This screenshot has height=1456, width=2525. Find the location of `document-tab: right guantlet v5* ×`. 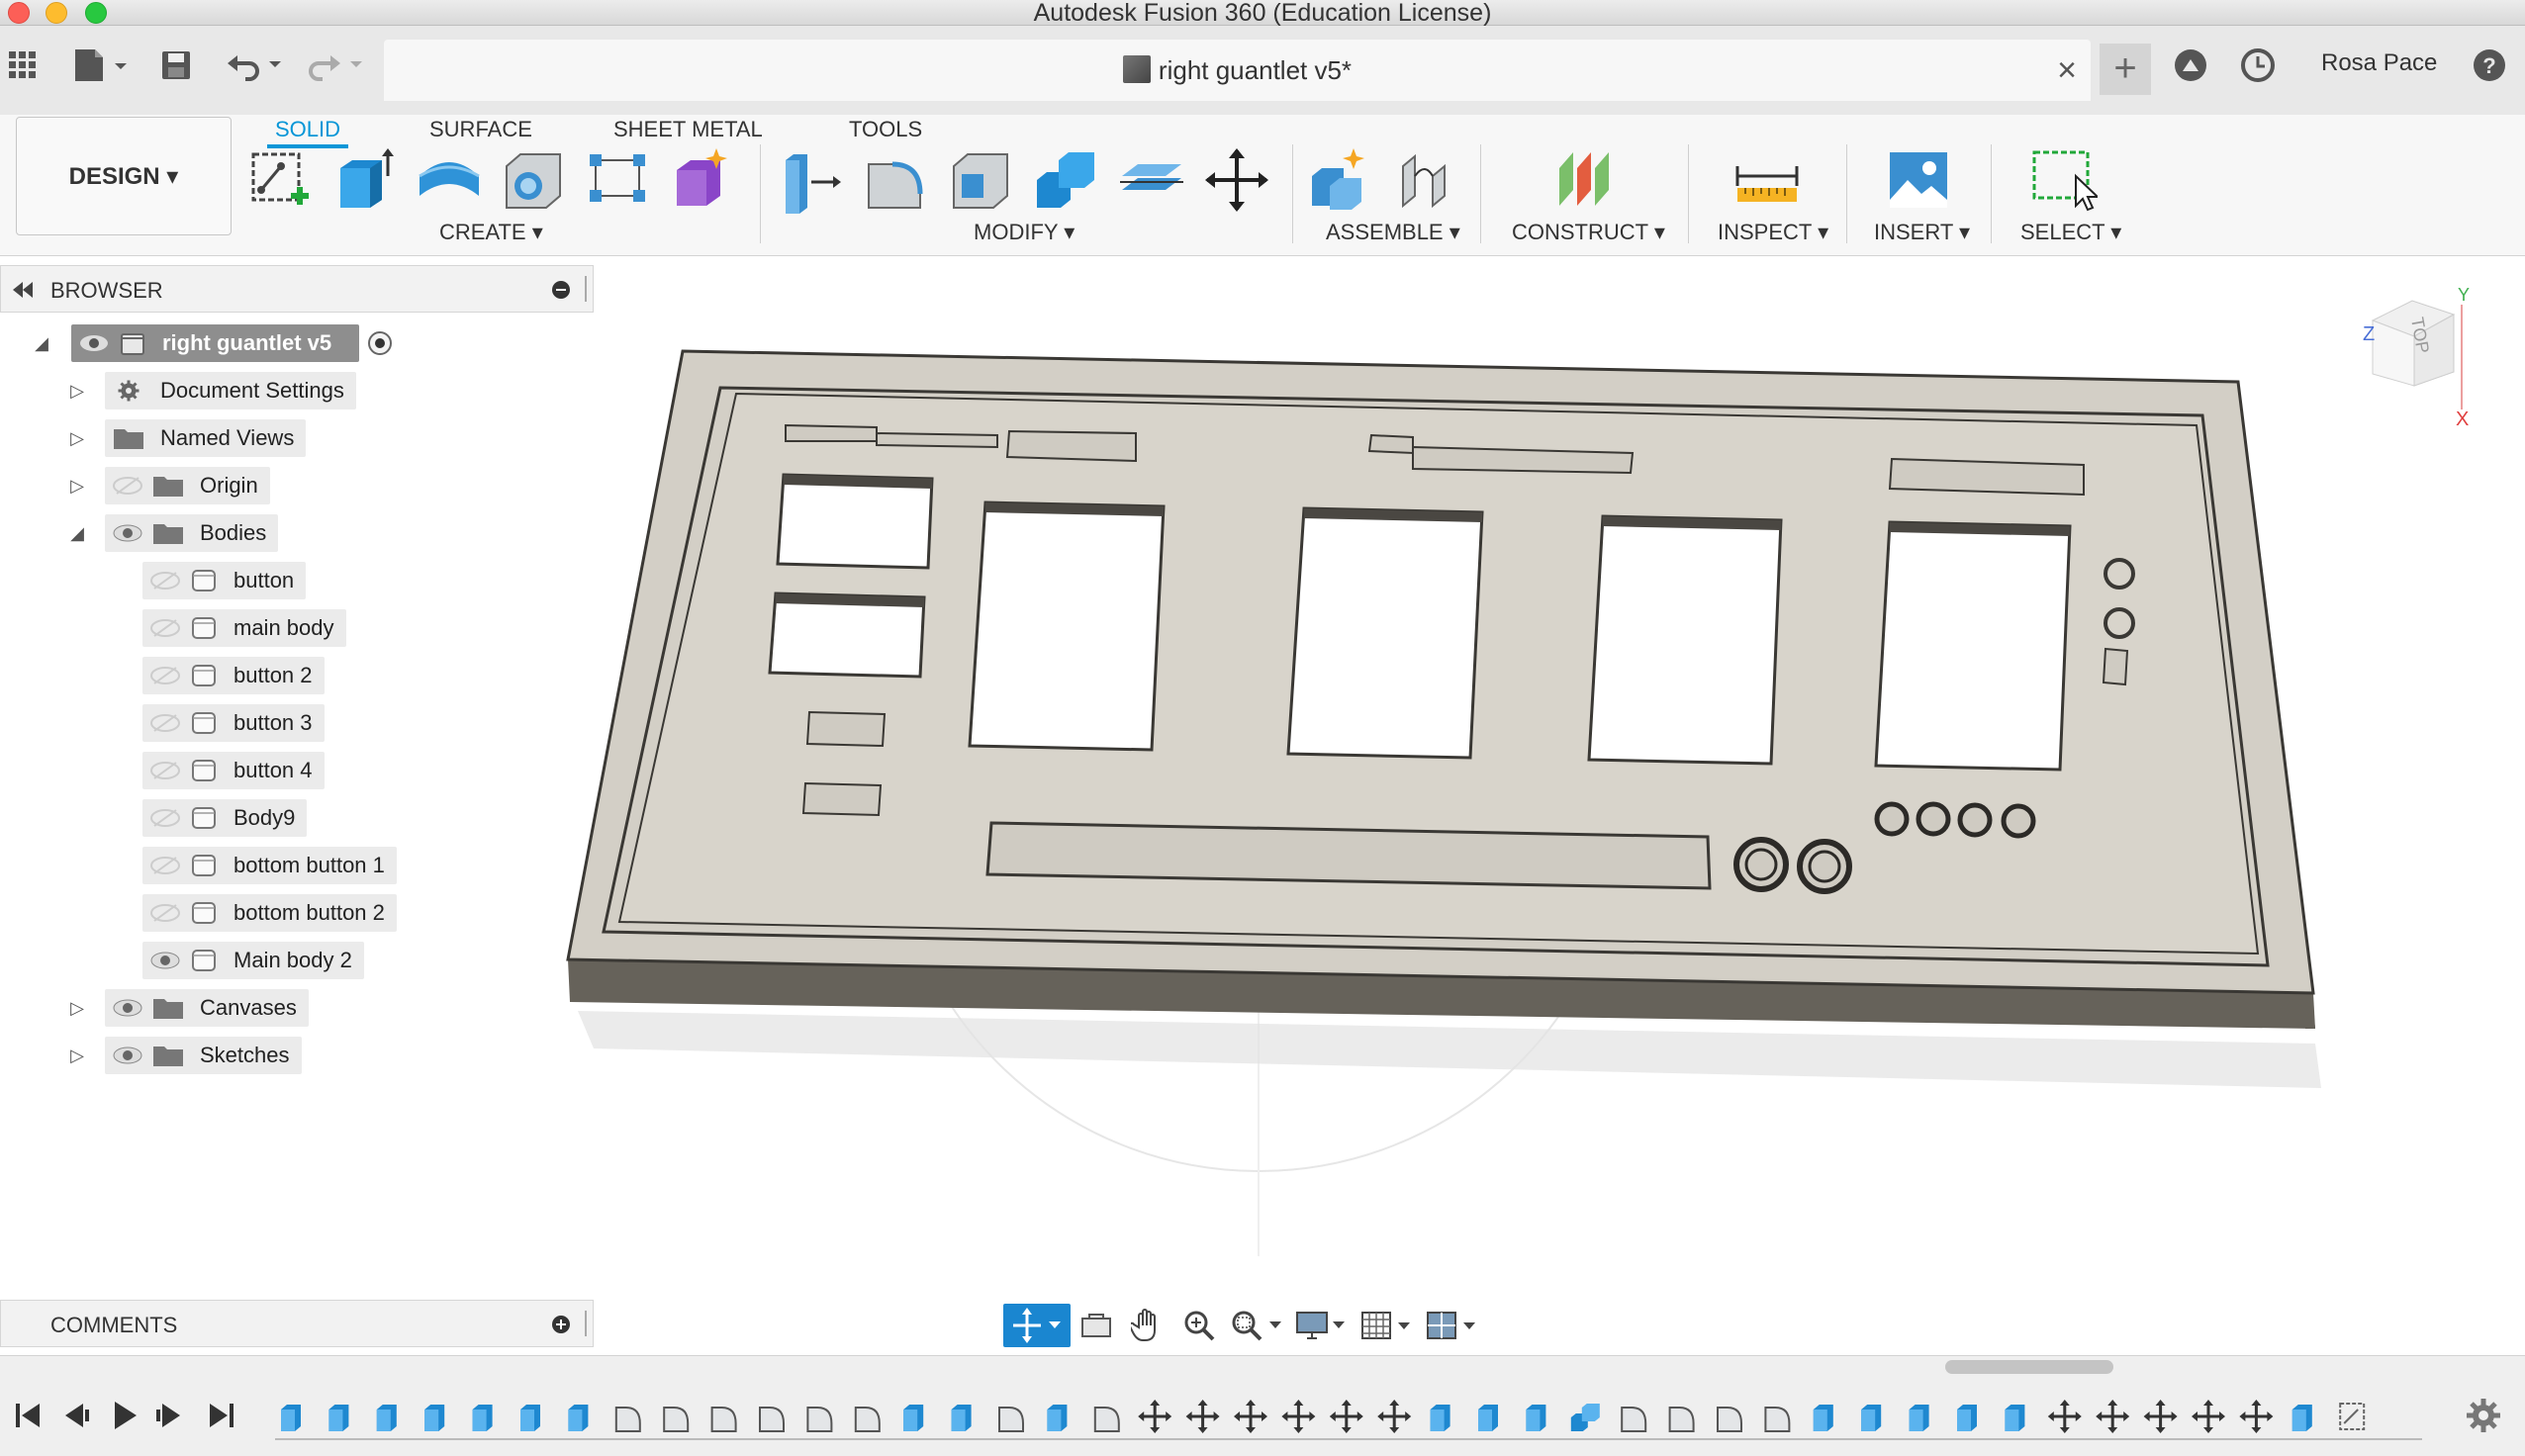

document-tab: right guantlet v5* × is located at coordinates (1237, 70).